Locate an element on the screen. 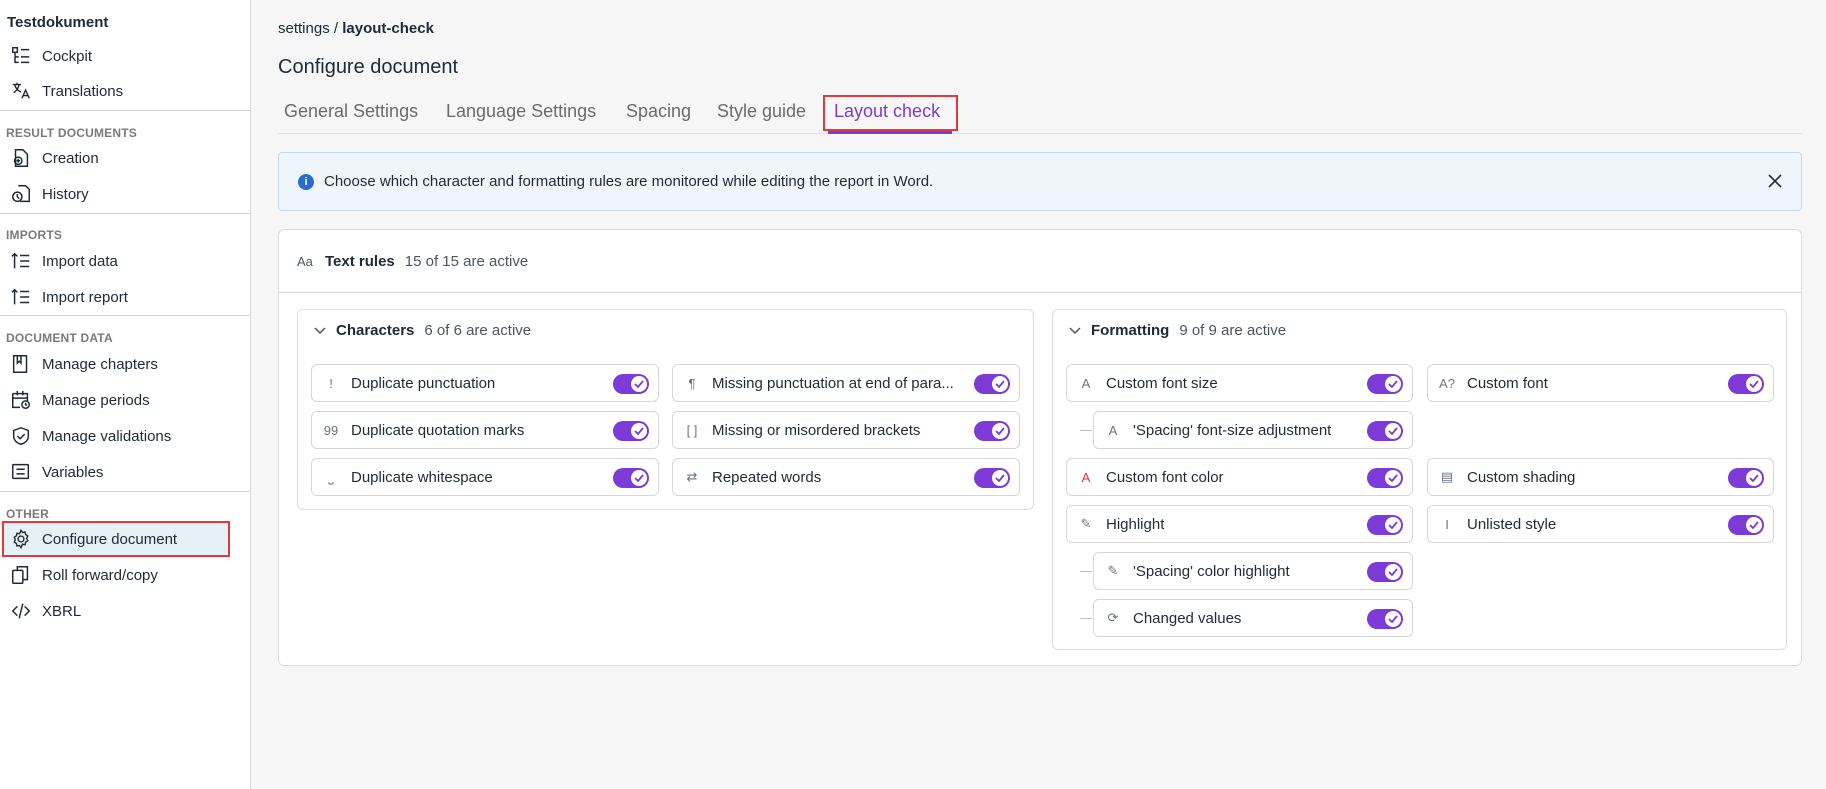 The image size is (1826, 789). rule-label: Custom shading is located at coordinates (1521, 477).